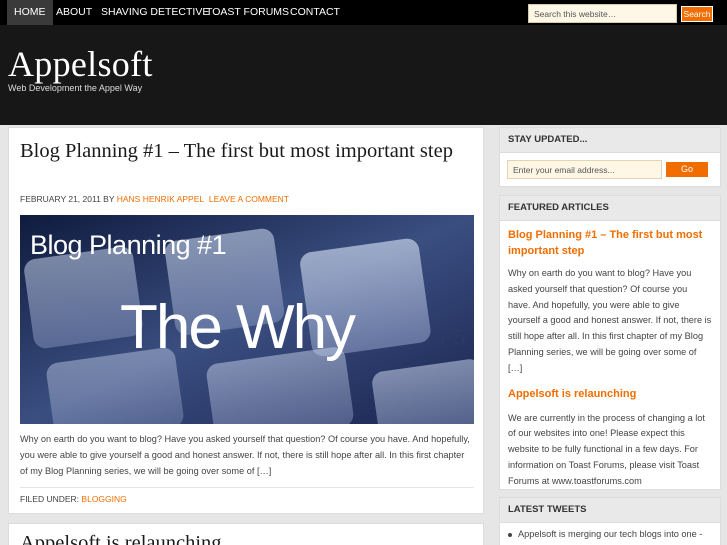 This screenshot has width=727, height=545. I want to click on search-input, so click(602, 13).